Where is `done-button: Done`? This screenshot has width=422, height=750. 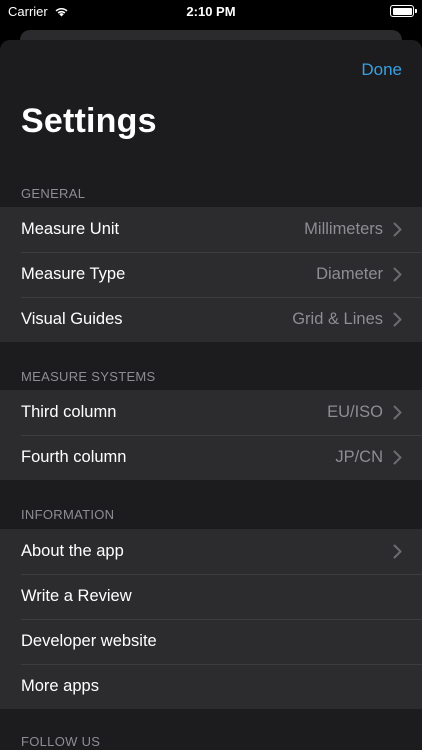 done-button: Done is located at coordinates (381, 70).